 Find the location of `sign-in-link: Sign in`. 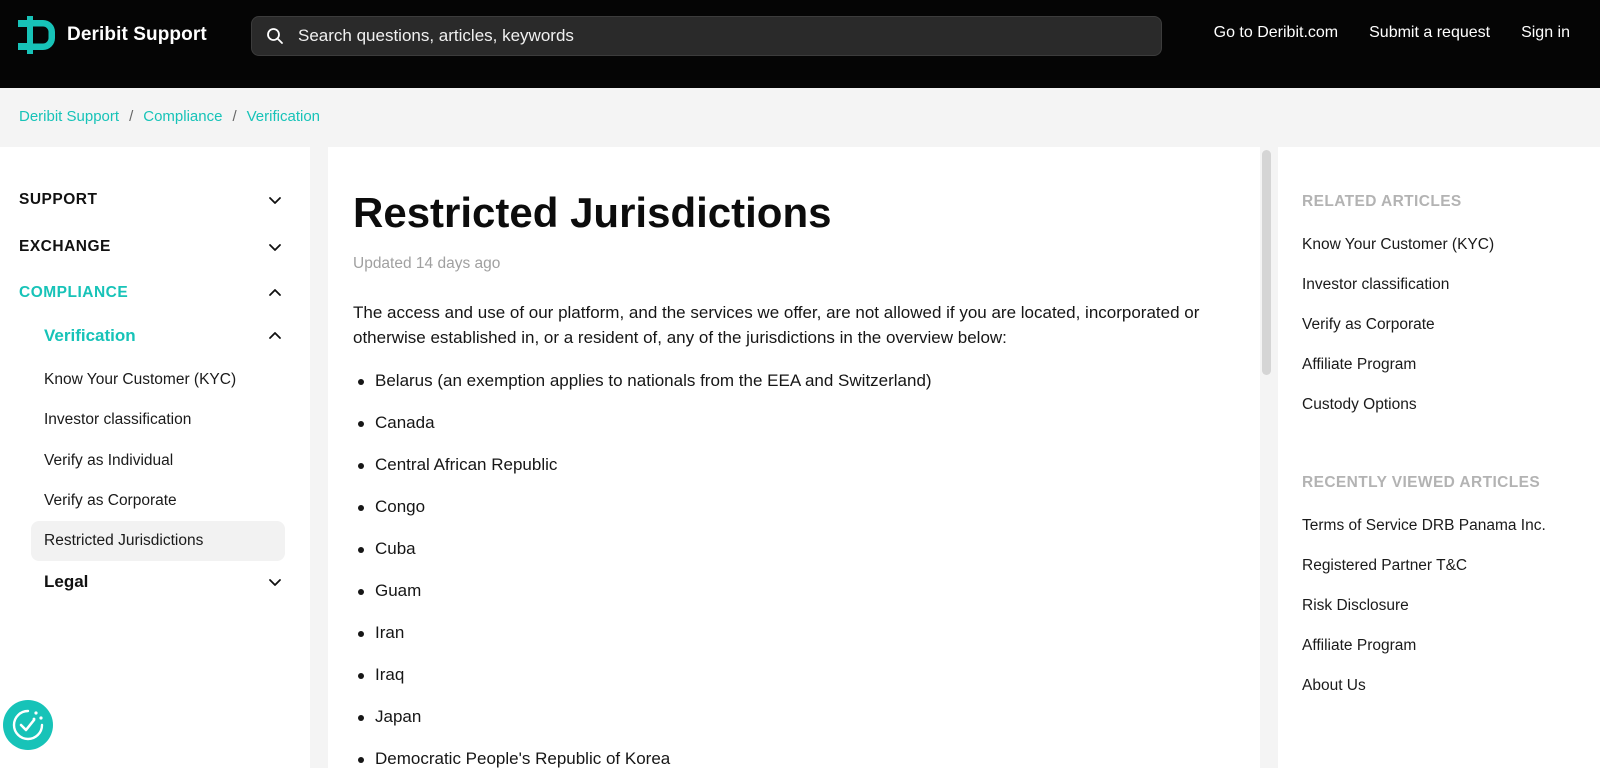

sign-in-link: Sign in is located at coordinates (1545, 33).